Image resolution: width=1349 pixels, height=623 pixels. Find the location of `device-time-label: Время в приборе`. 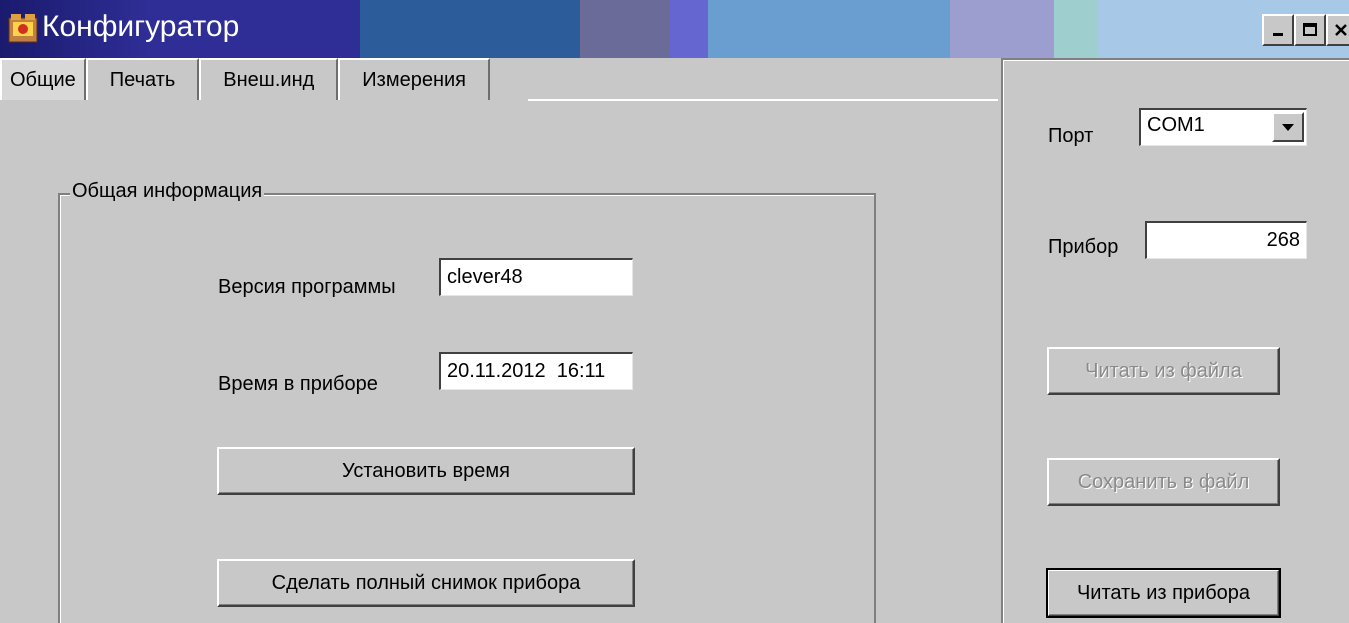

device-time-label: Время в приборе is located at coordinates (298, 384).